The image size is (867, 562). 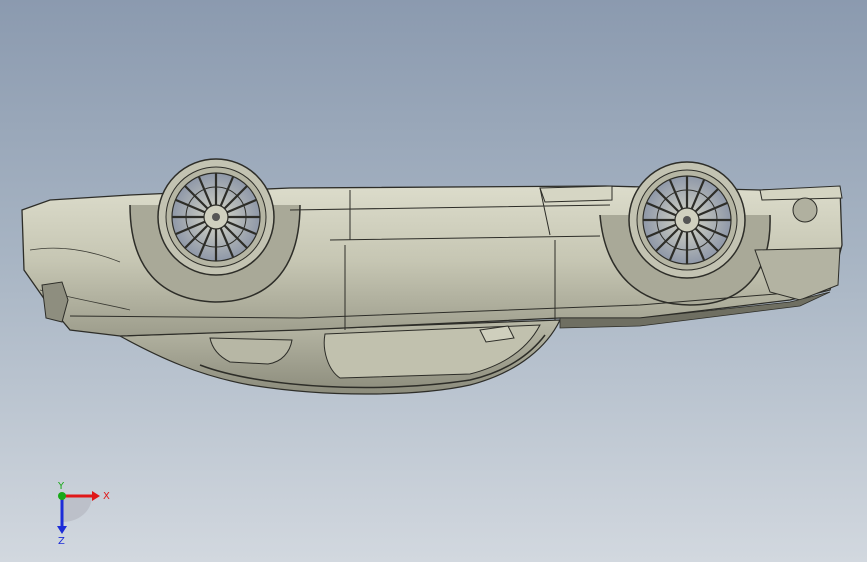 I want to click on trunk-block, so click(x=576, y=194).